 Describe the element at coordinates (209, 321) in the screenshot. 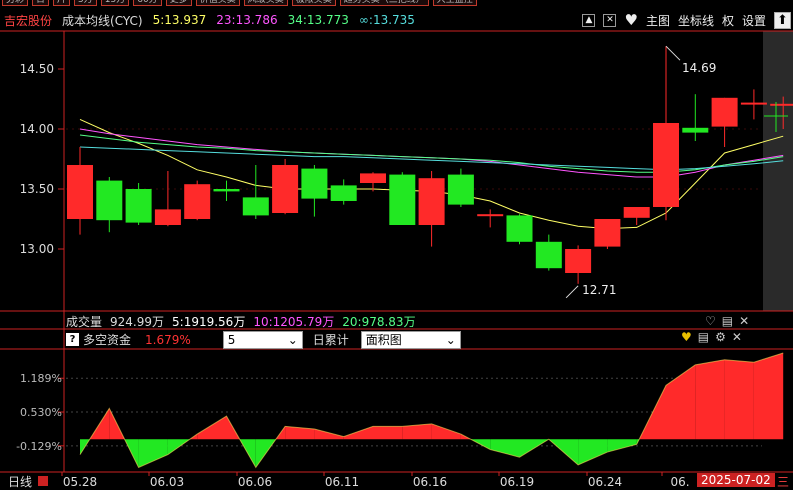

I see `volume-v5: 5:1919.56万` at that location.